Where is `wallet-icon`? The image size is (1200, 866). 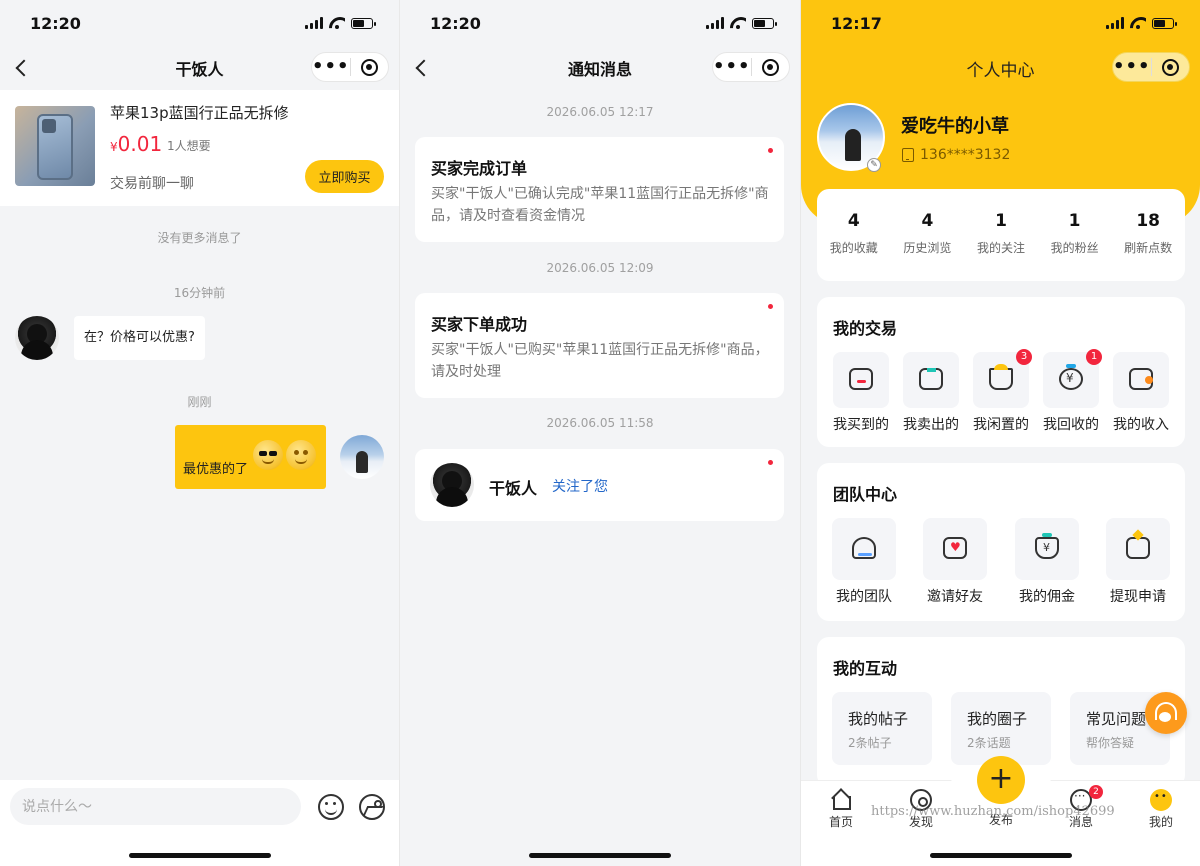
wallet-icon is located at coordinates (1141, 379).